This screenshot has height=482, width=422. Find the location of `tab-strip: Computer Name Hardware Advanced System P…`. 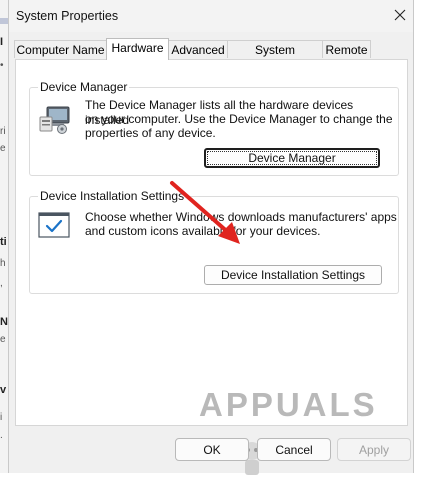

tab-strip: Computer Name Hardware Advanced System P… is located at coordinates (211, 56).